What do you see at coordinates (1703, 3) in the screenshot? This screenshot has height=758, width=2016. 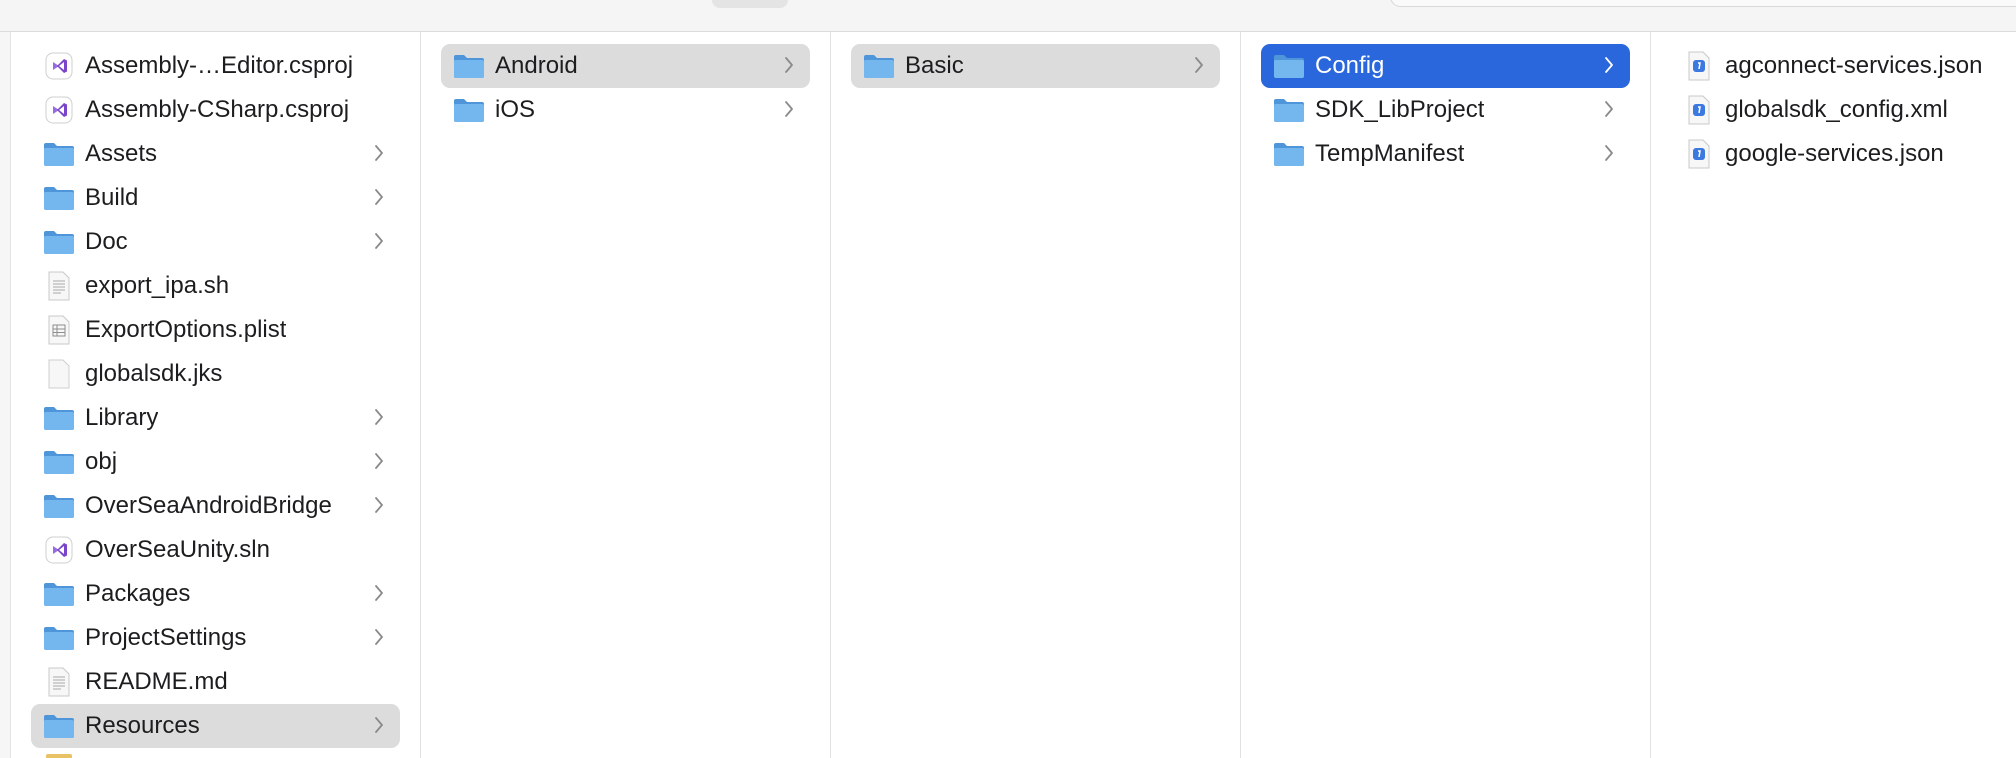 I see `search-field` at bounding box center [1703, 3].